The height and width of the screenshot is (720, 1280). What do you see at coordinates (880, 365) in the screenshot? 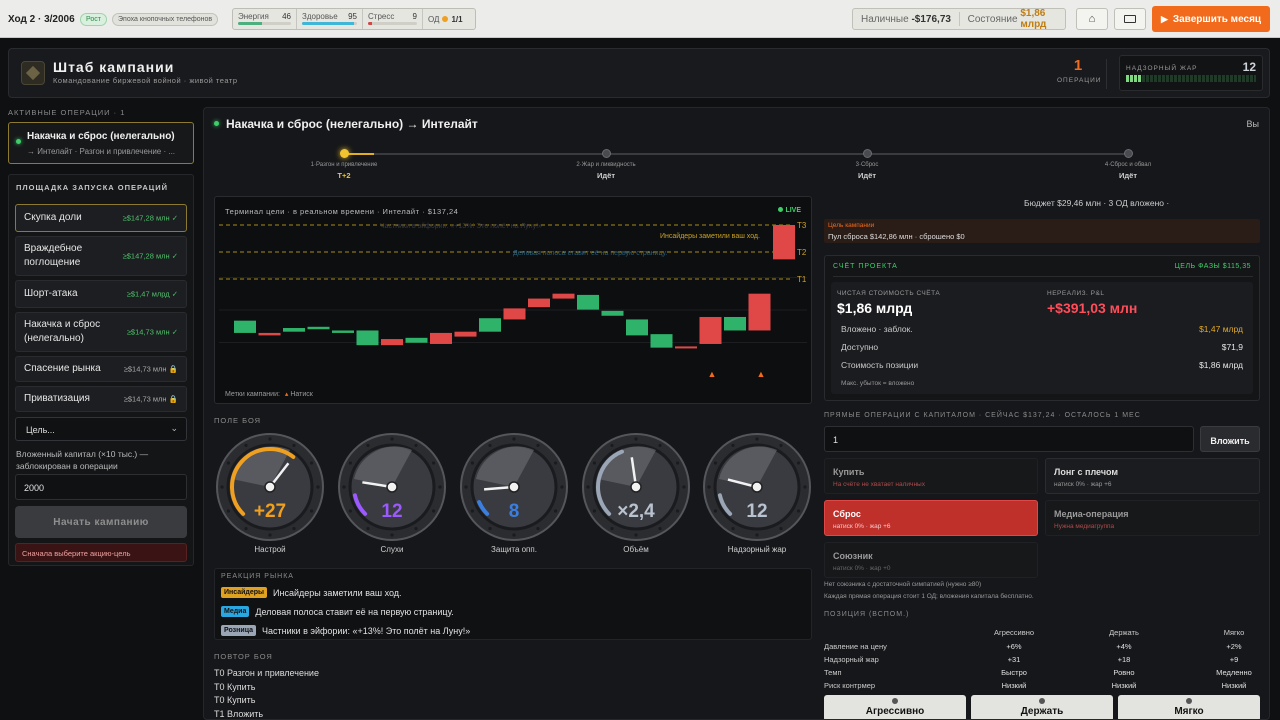
I see `account-row-label: Стоимость позиции` at bounding box center [880, 365].